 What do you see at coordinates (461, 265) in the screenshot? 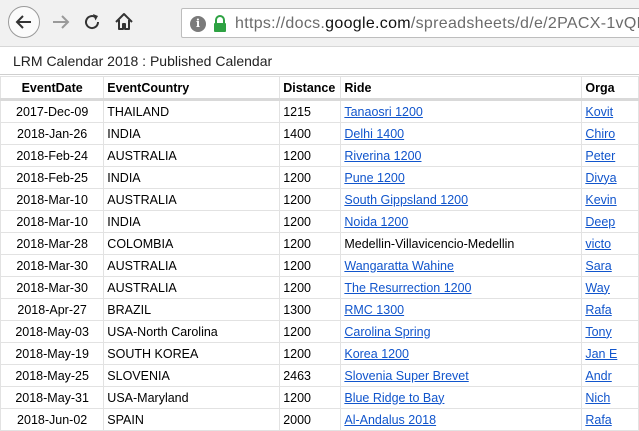
I see `ride-cell: Wangaratta Wahine` at bounding box center [461, 265].